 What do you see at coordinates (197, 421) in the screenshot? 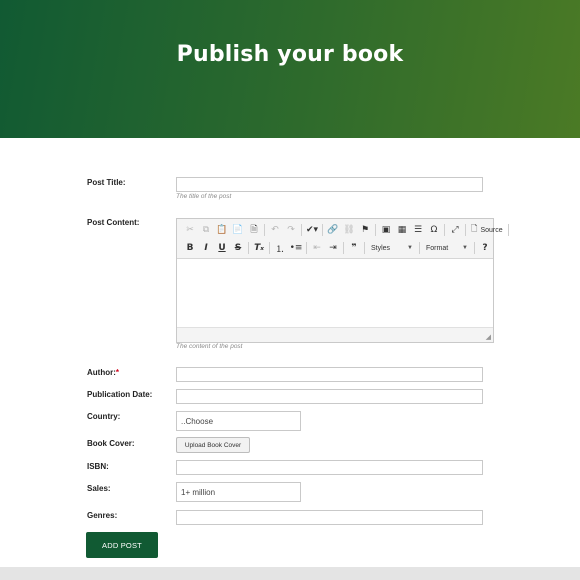
I see `country-selected-value: ..Choose` at bounding box center [197, 421].